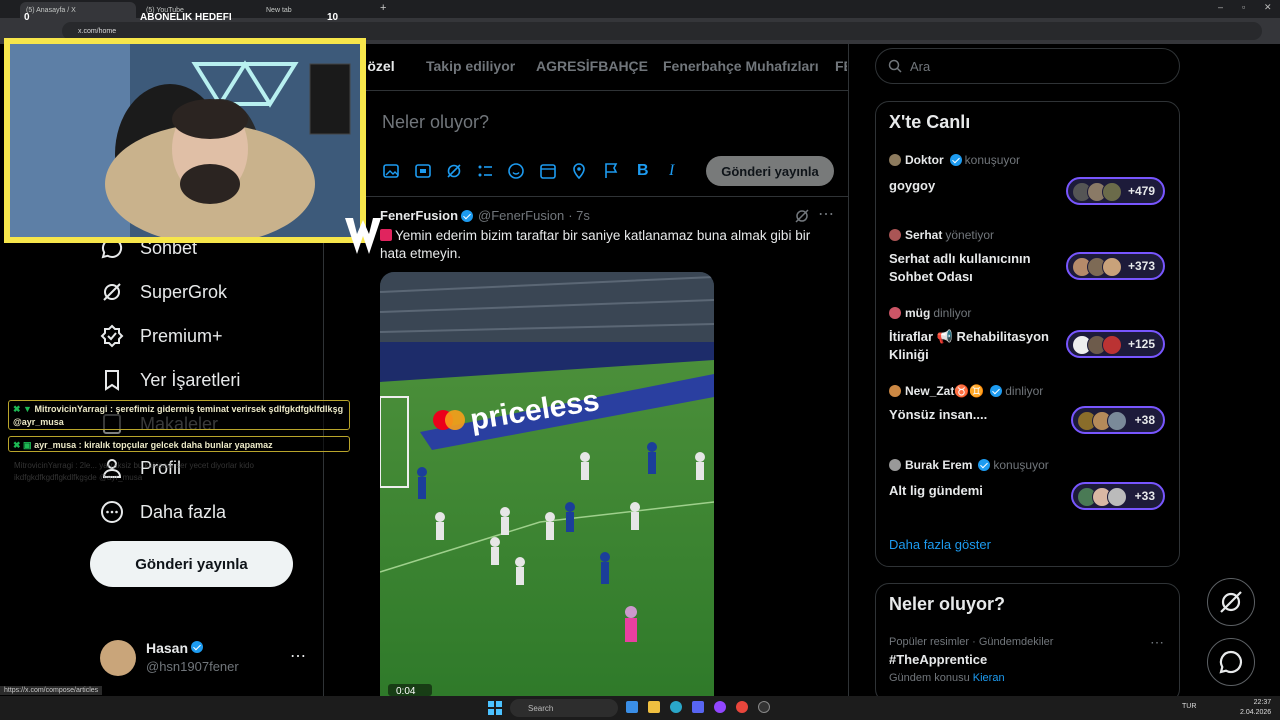 The width and height of the screenshot is (1280, 720). What do you see at coordinates (611, 171) in the screenshot?
I see `flag-icon` at bounding box center [611, 171].